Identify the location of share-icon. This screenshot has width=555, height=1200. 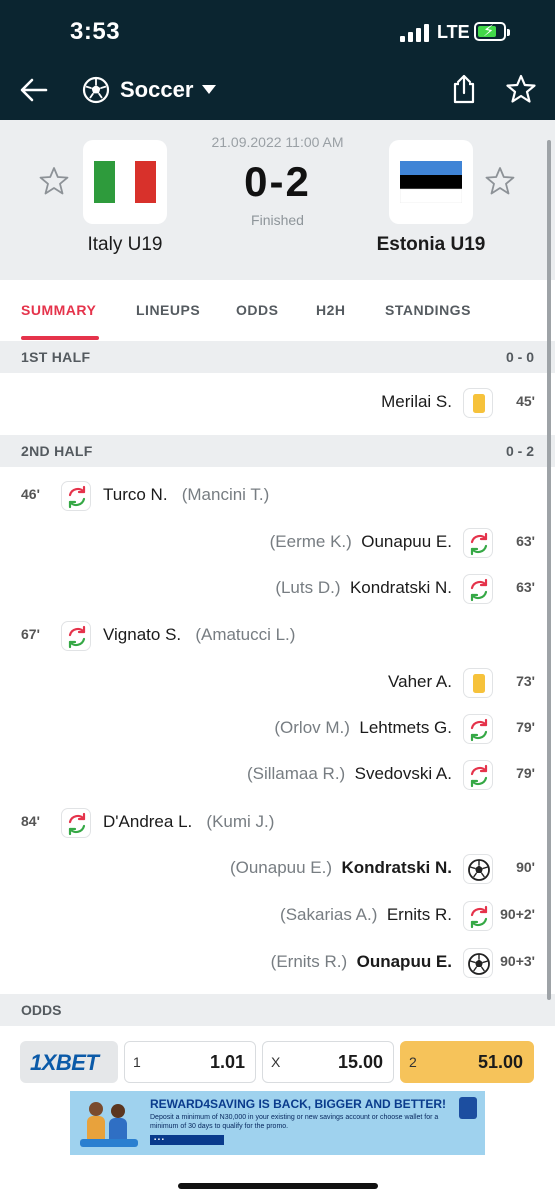
(464, 89).